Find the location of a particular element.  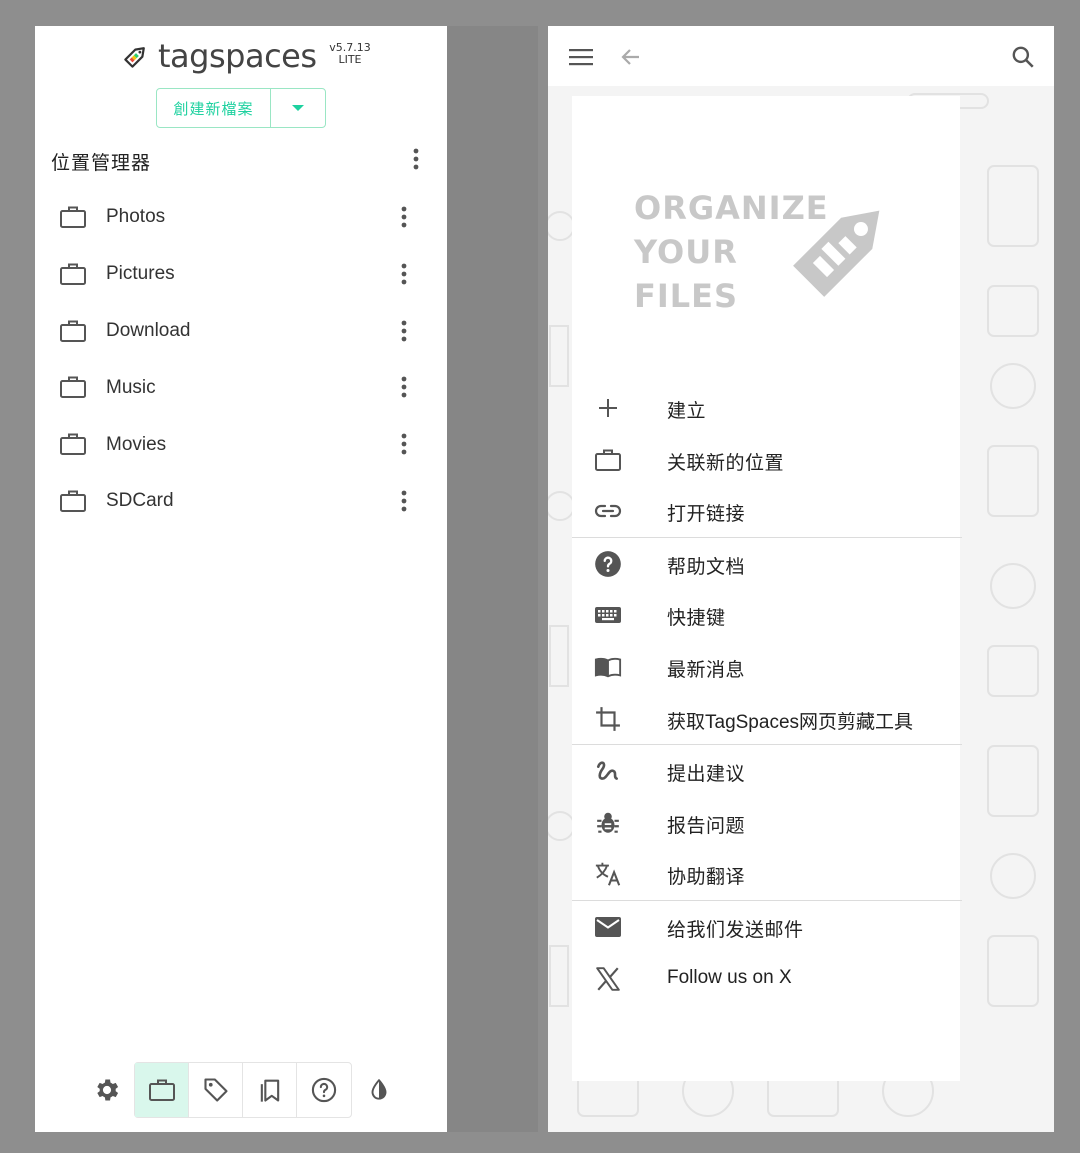

tag-icon is located at coordinates (215, 1090).